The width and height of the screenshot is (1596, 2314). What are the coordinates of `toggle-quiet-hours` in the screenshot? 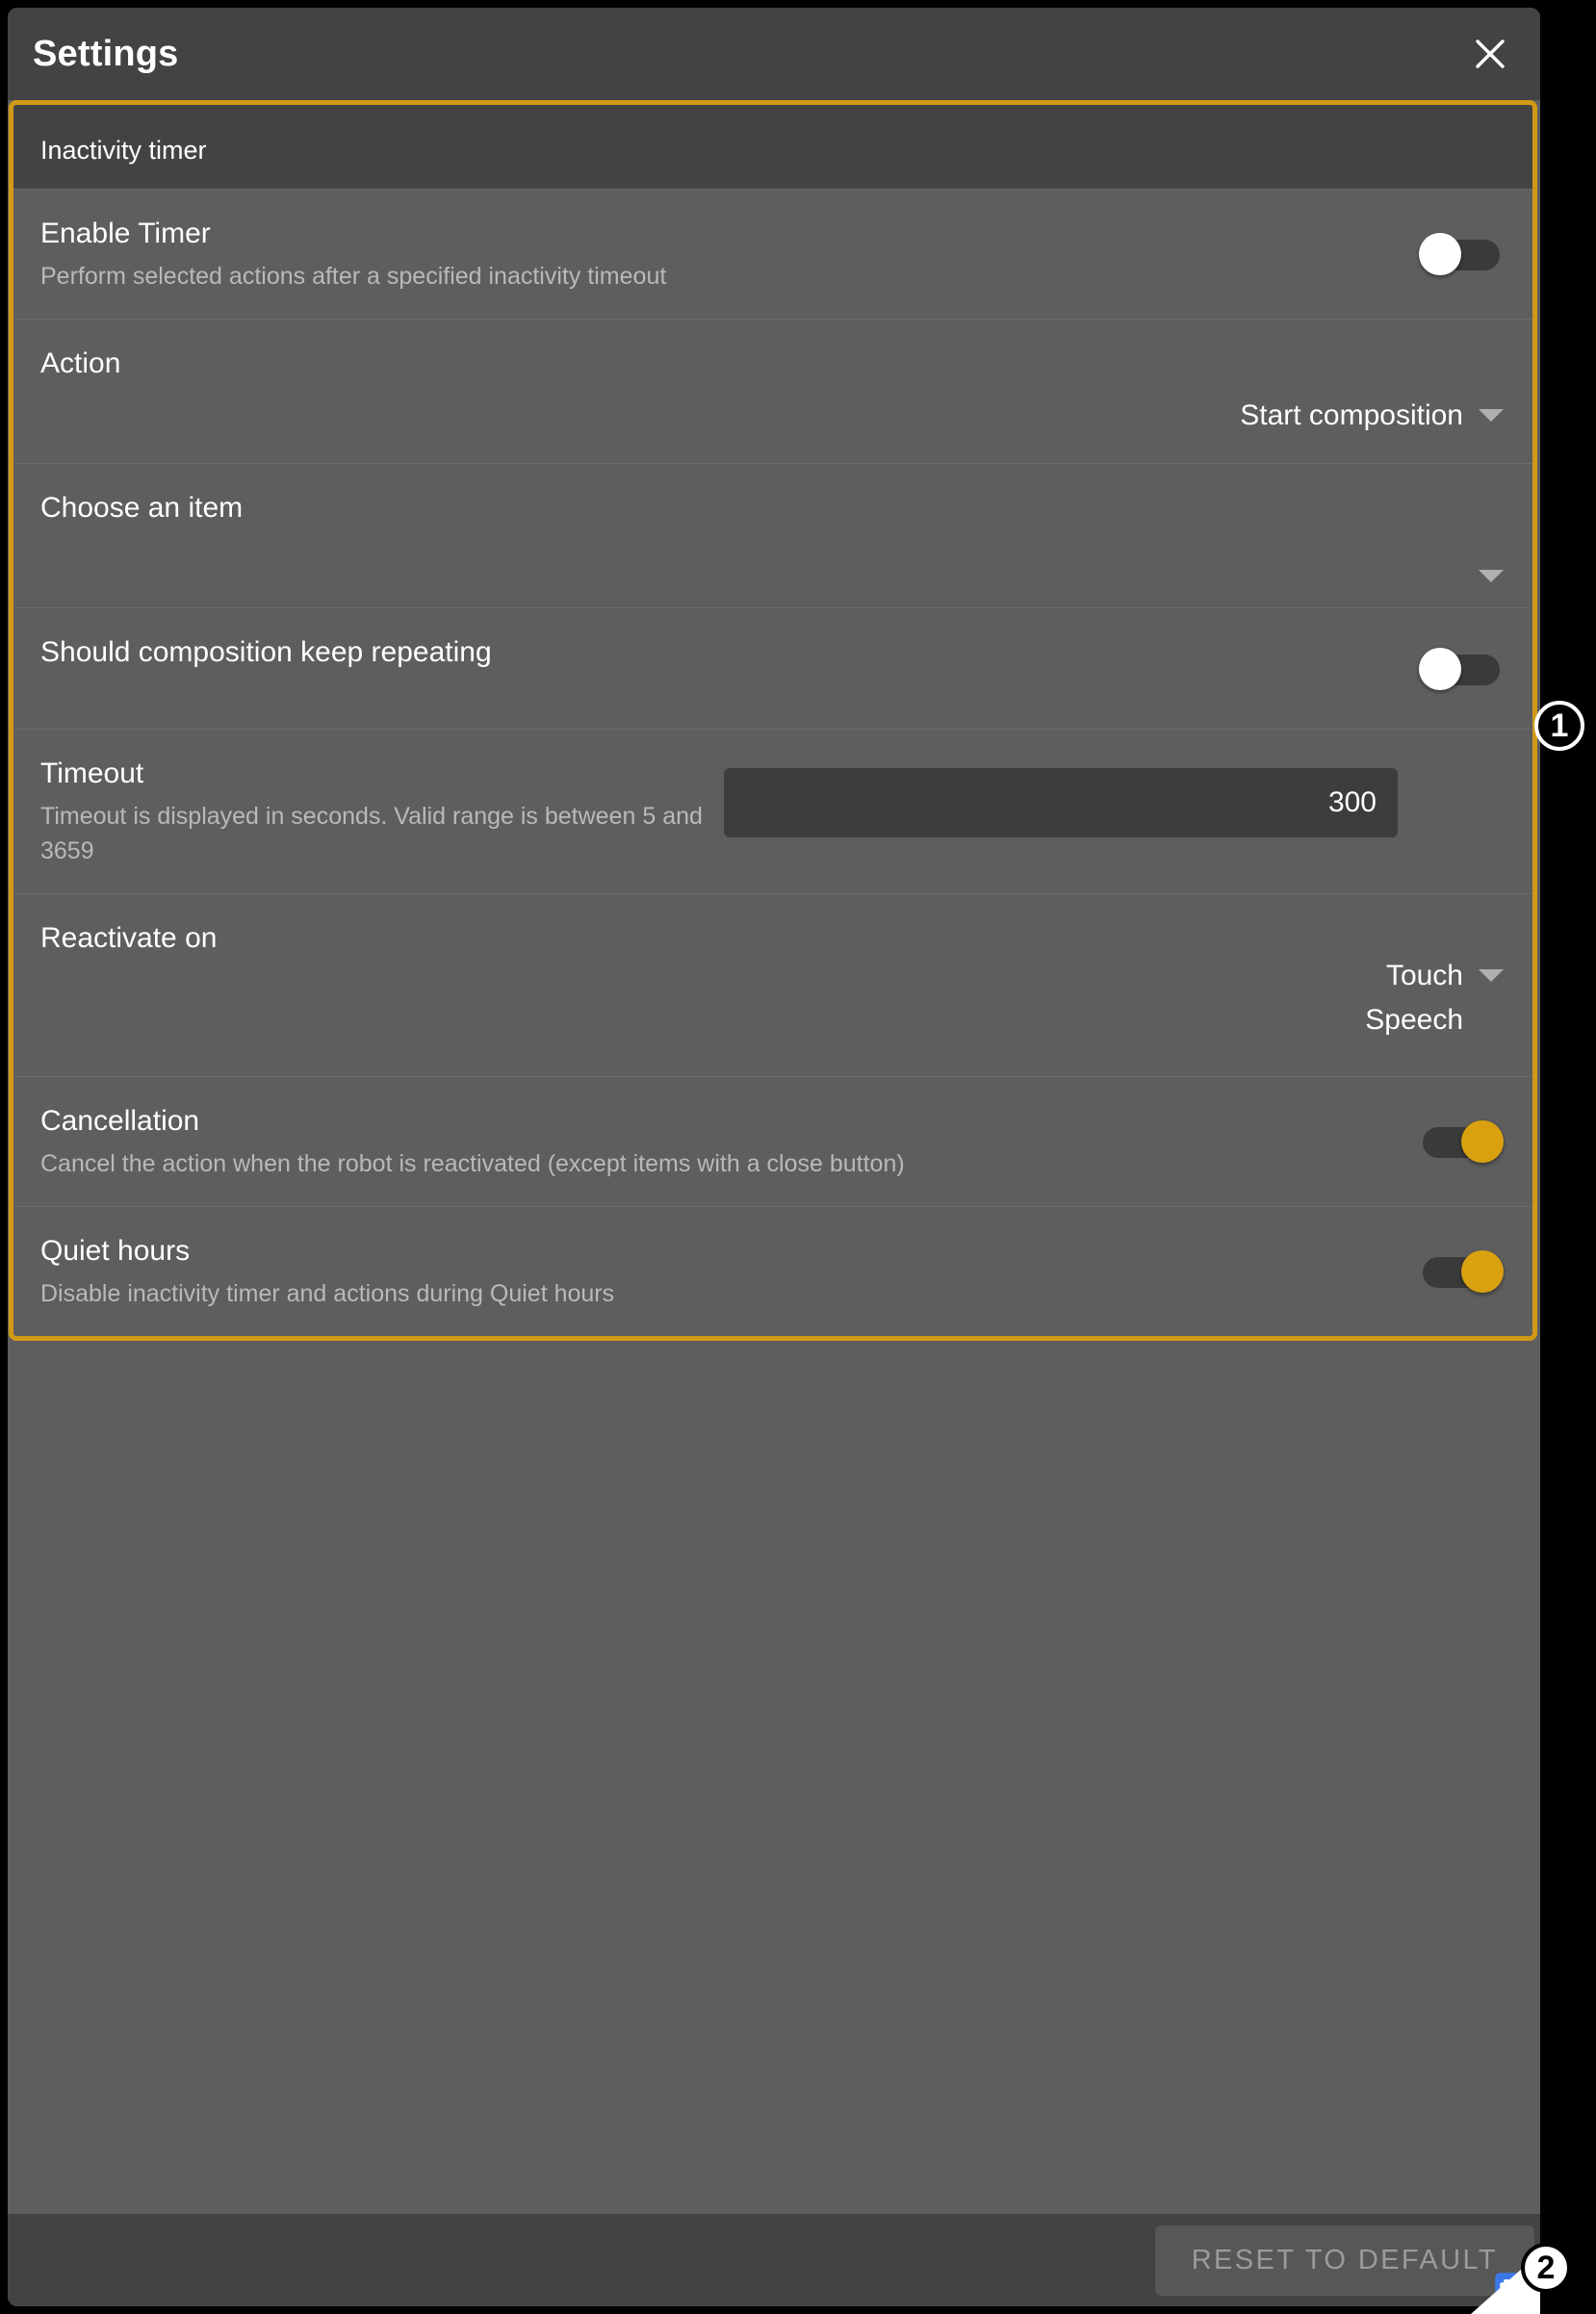 It's located at (1462, 1271).